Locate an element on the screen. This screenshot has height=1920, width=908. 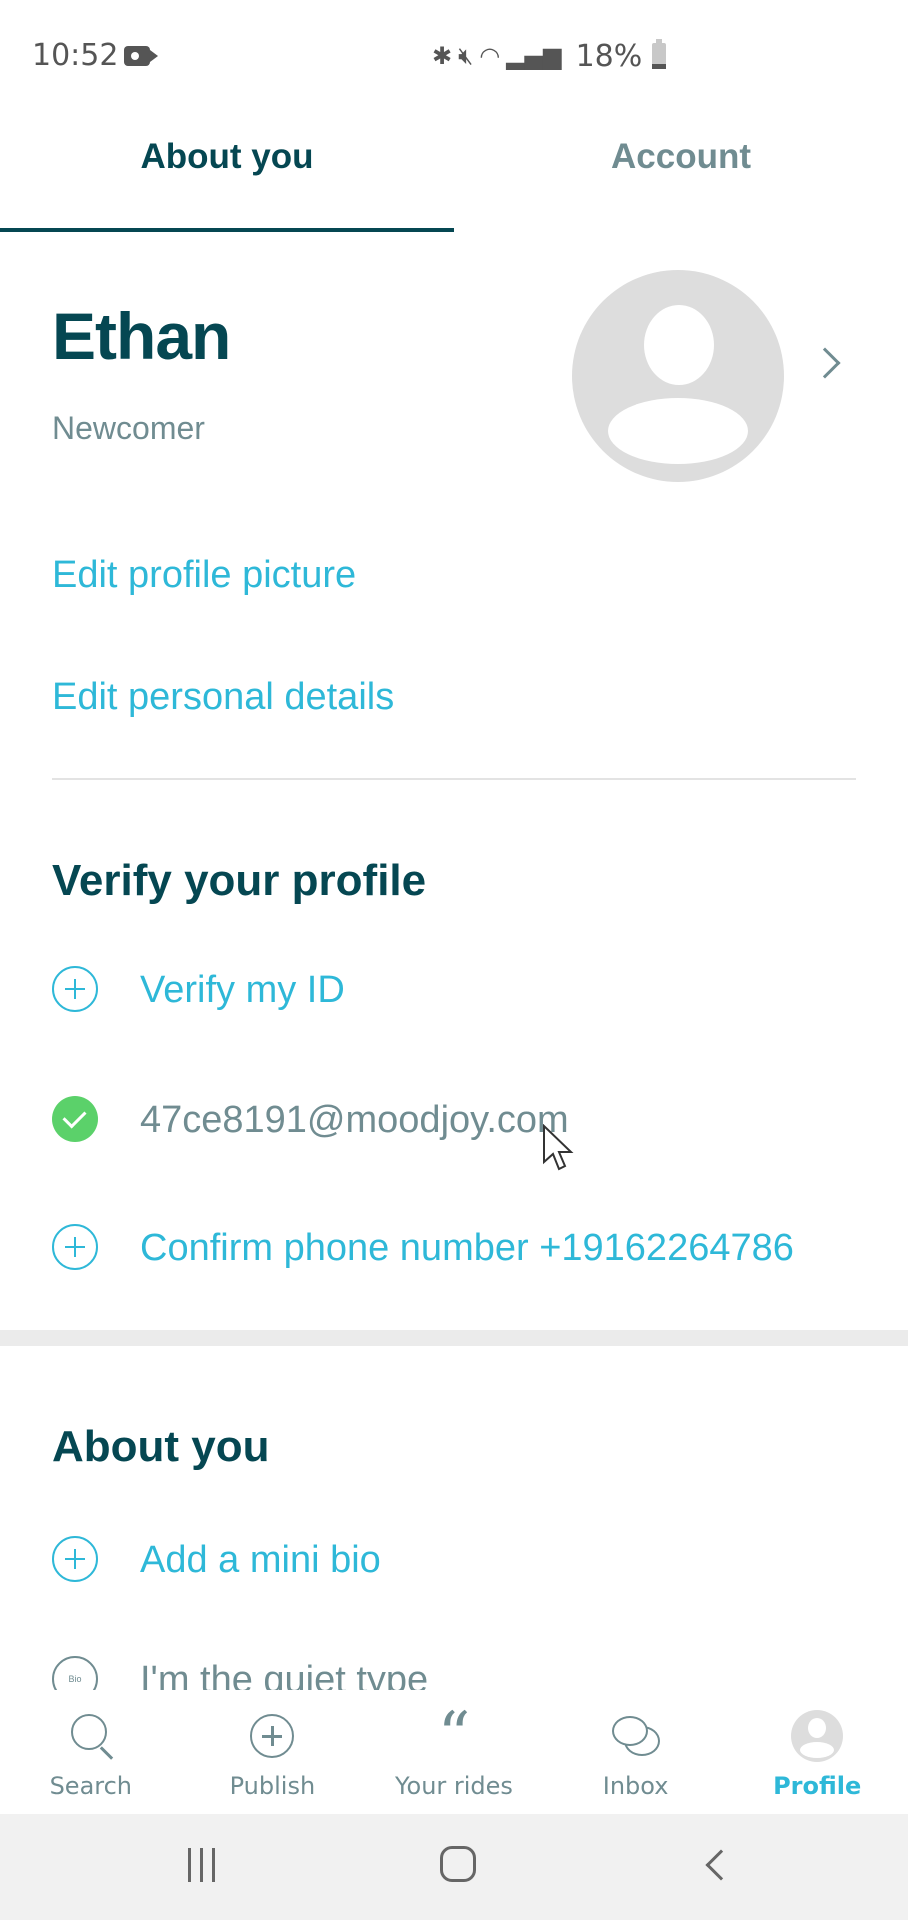
status-bar: 10:52 ✱ 🔇︎ ◠ ▂▄▆ 18% is located at coordinates (454, 55).